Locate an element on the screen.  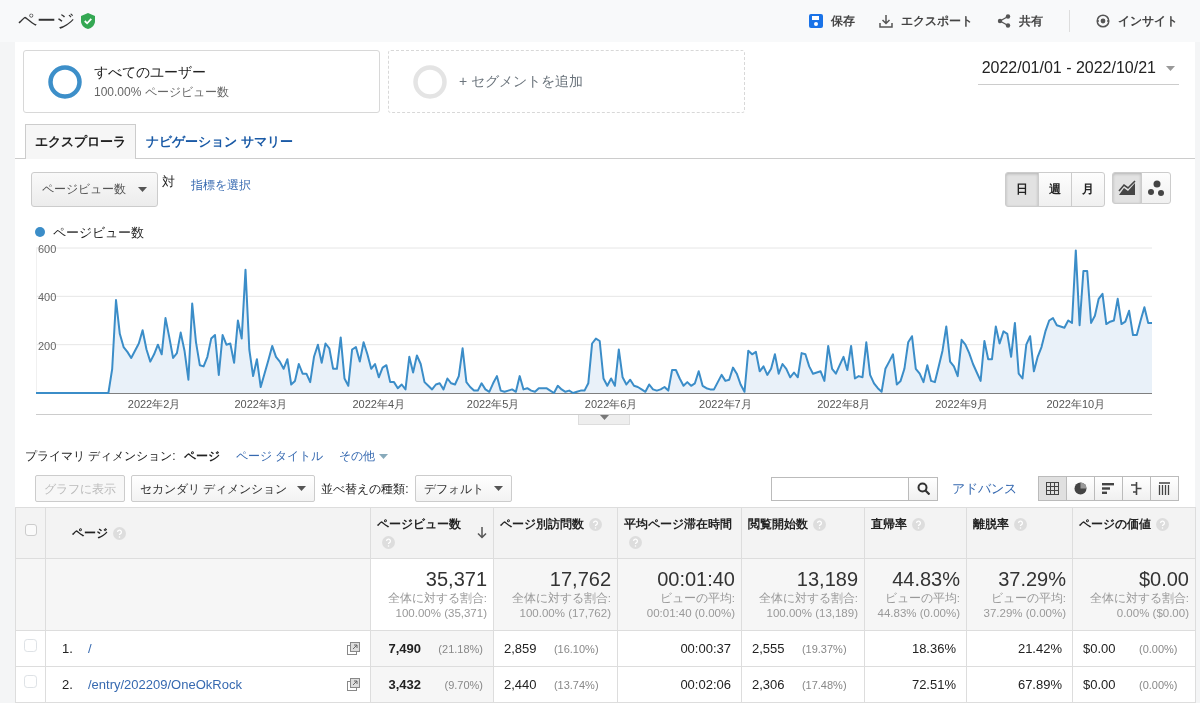
table-cell: 2,306 is located at coordinates (768, 684).